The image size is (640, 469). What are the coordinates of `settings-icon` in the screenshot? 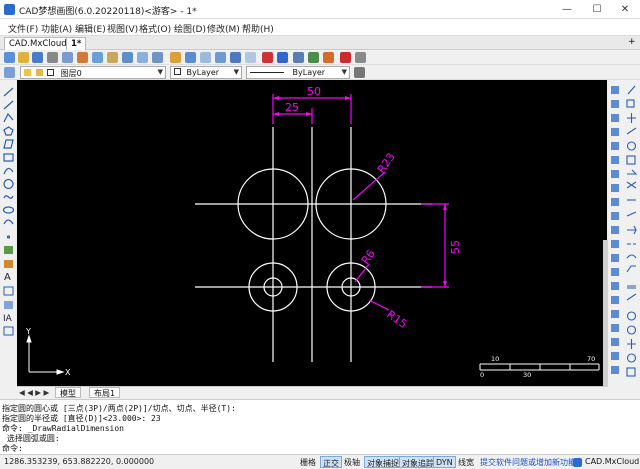 It's located at (360, 57).